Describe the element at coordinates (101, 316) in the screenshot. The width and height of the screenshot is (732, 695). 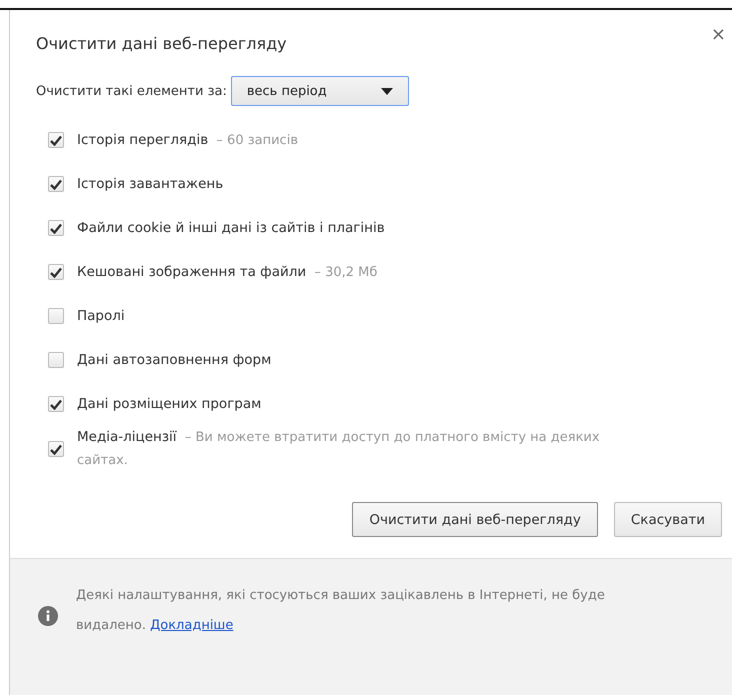
I see `option-label: Паролі` at that location.